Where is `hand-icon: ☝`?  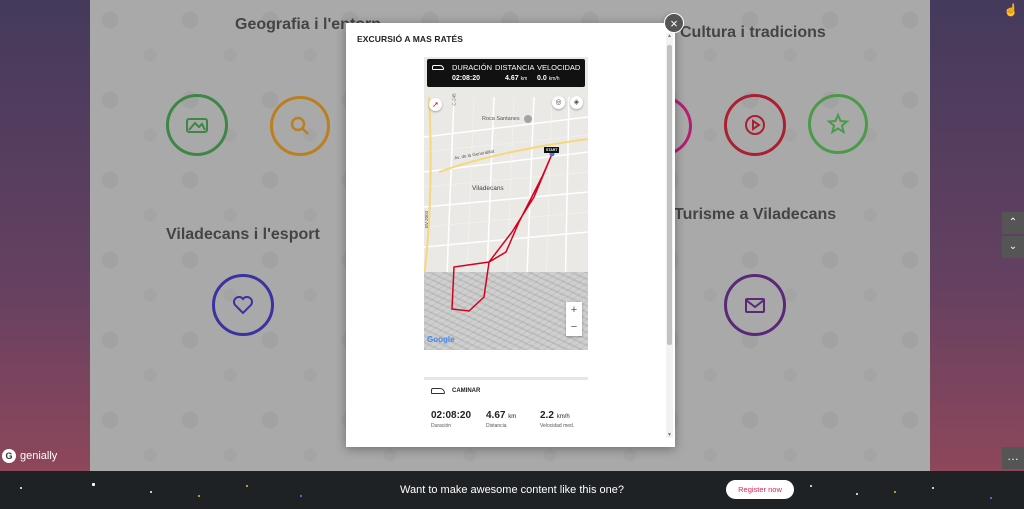
hand-icon: ☝ is located at coordinates (1011, 13).